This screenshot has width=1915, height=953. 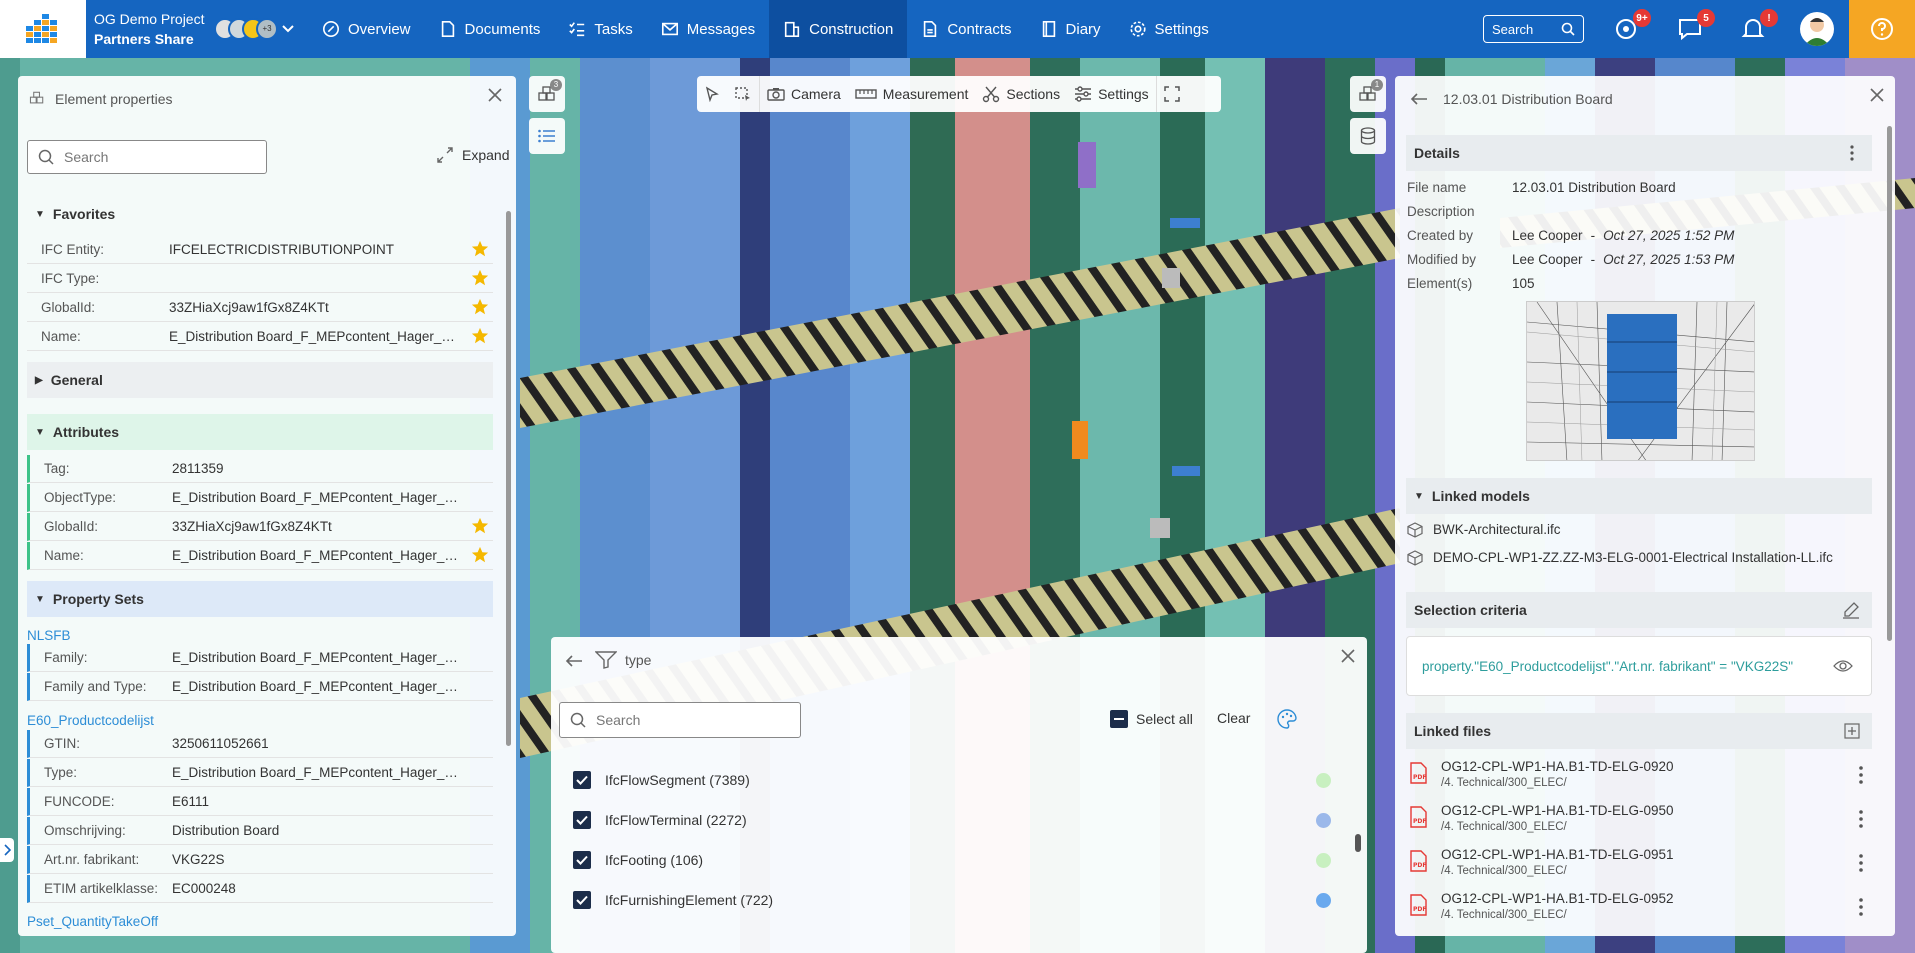 What do you see at coordinates (1758, 26) in the screenshot?
I see `notifications-button: !` at bounding box center [1758, 26].